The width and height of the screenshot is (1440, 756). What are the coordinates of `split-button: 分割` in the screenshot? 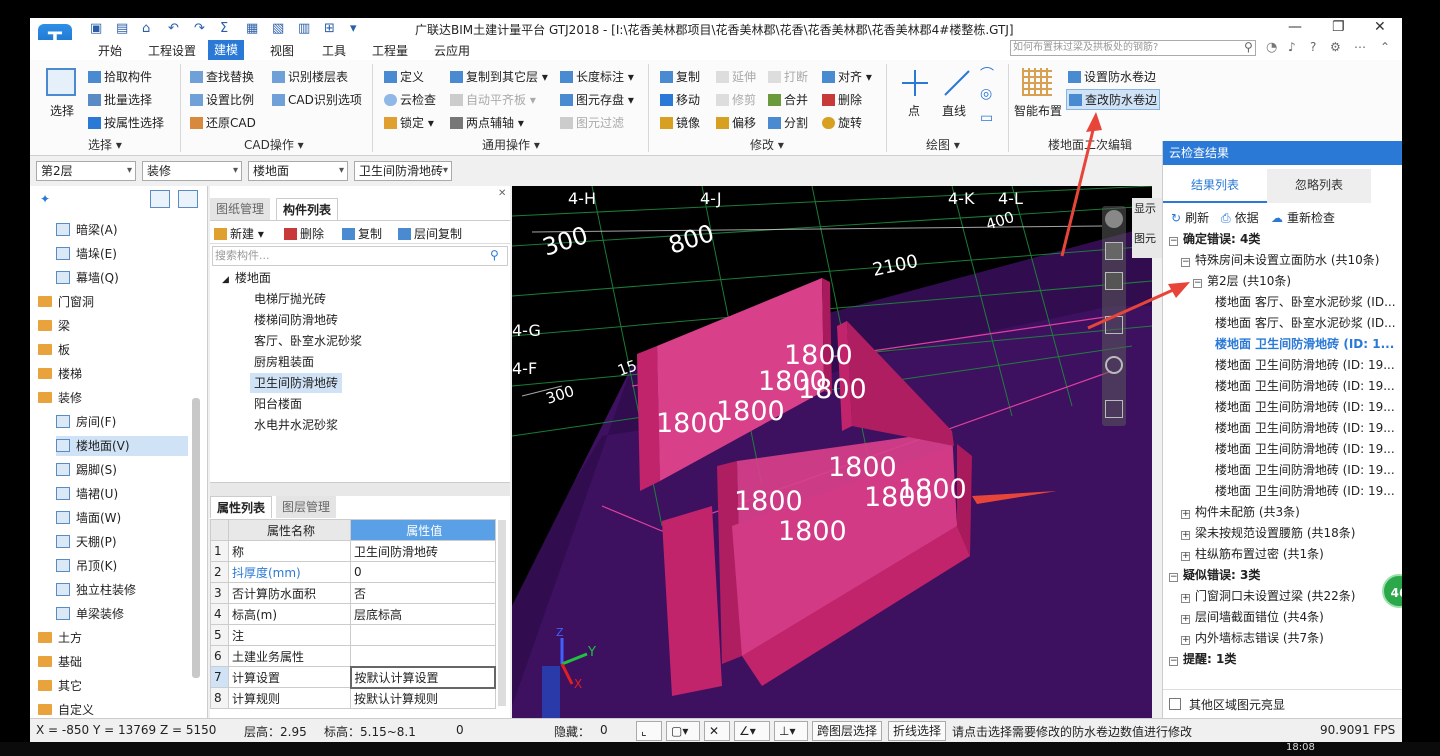 It's located at (788, 122).